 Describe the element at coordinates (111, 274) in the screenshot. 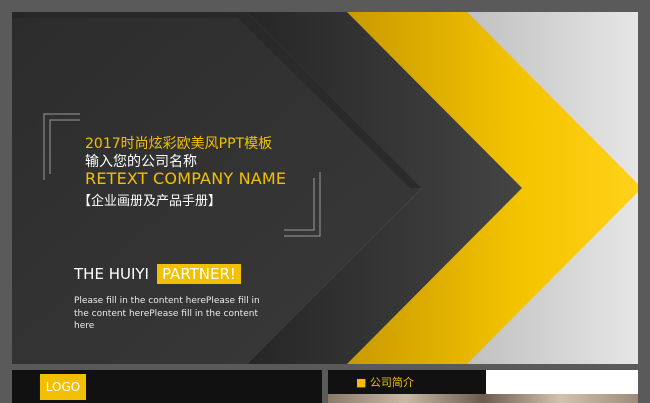

I see `the-huiyi-label: THE HUIYI` at that location.